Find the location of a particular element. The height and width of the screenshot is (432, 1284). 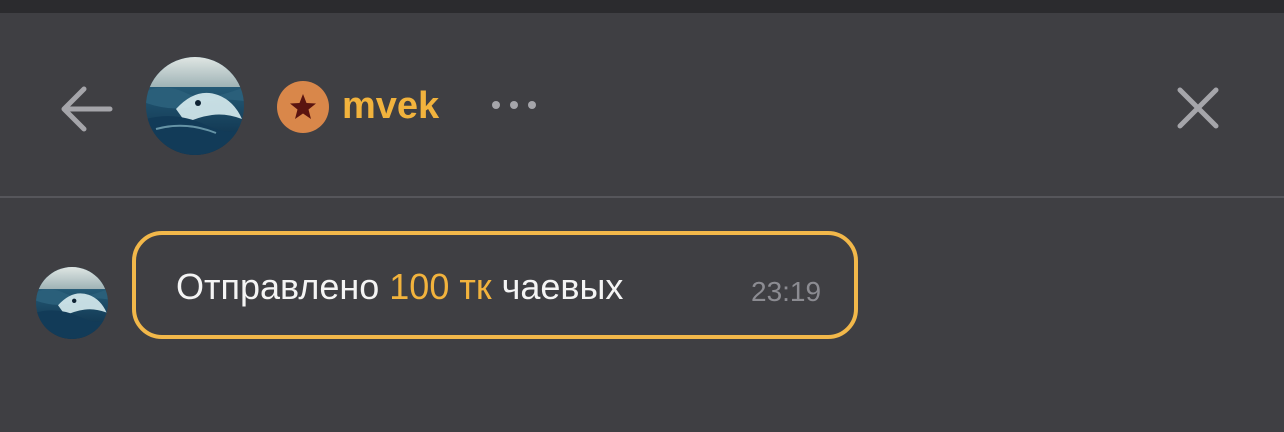

top-bar is located at coordinates (642, 6).